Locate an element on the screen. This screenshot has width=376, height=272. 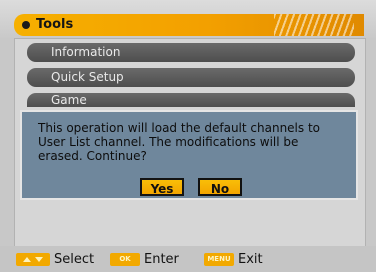
hint-enter: OK Enter is located at coordinates (144, 259).